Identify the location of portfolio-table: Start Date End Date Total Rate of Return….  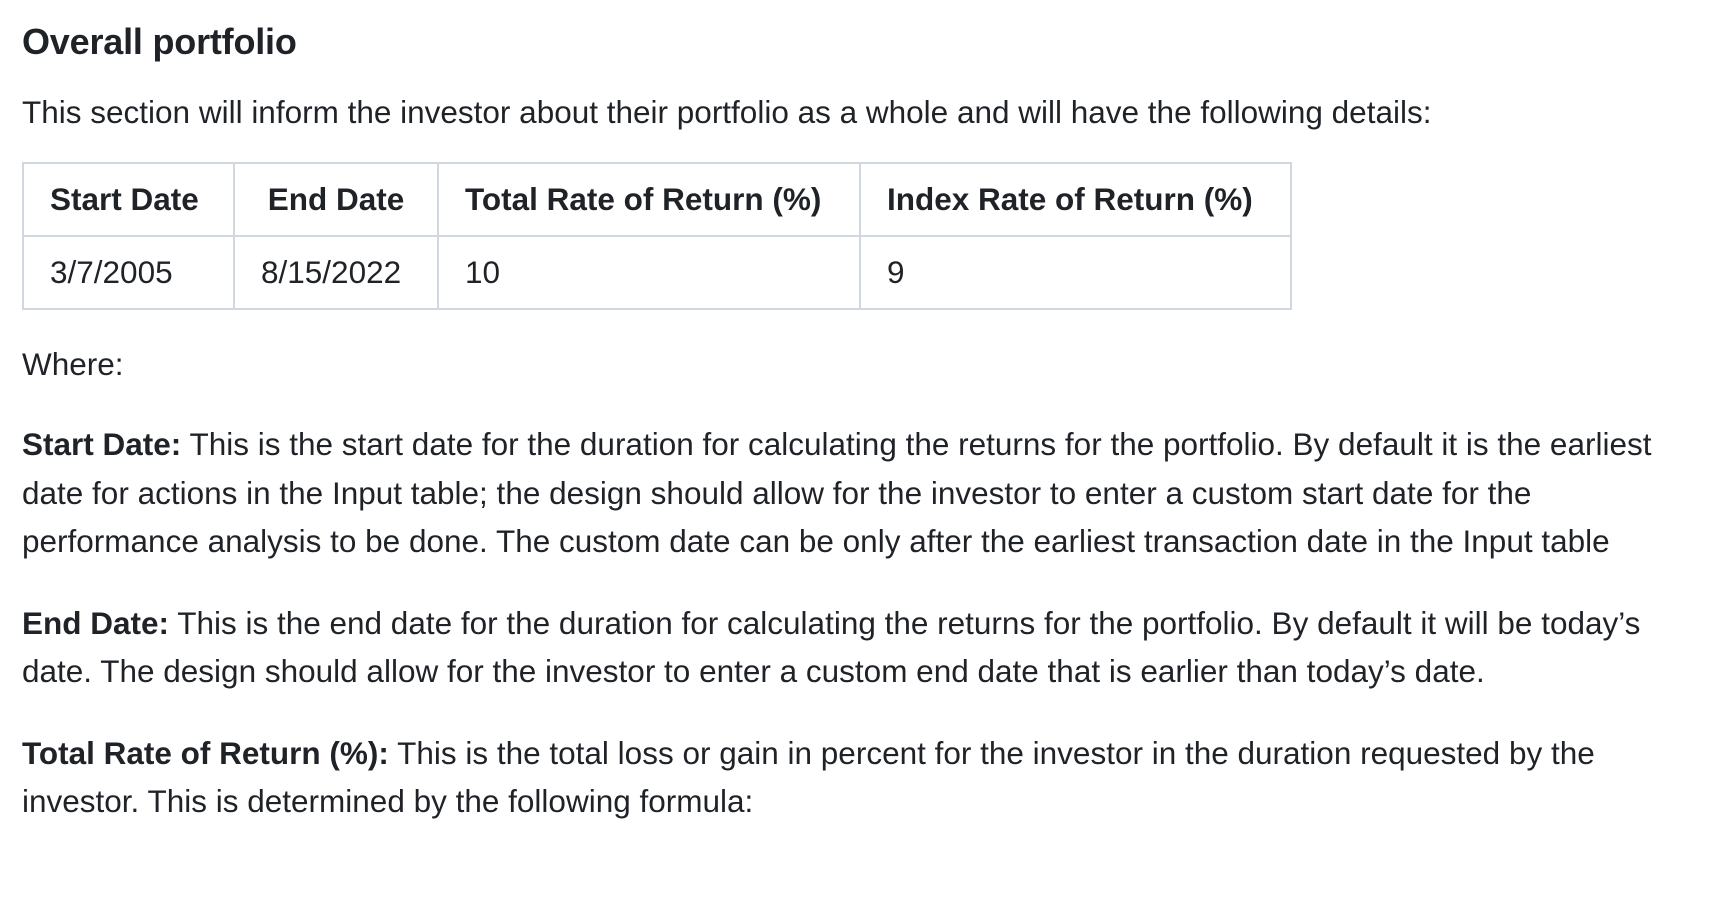
(657, 236).